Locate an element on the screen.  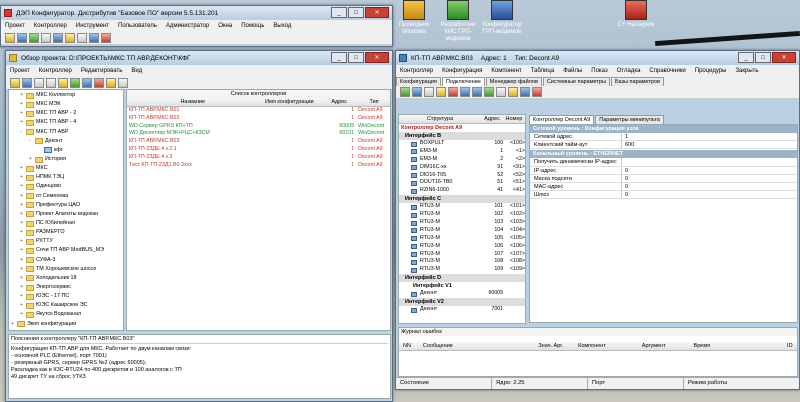
window-icon is located at coordinates (82, 37).